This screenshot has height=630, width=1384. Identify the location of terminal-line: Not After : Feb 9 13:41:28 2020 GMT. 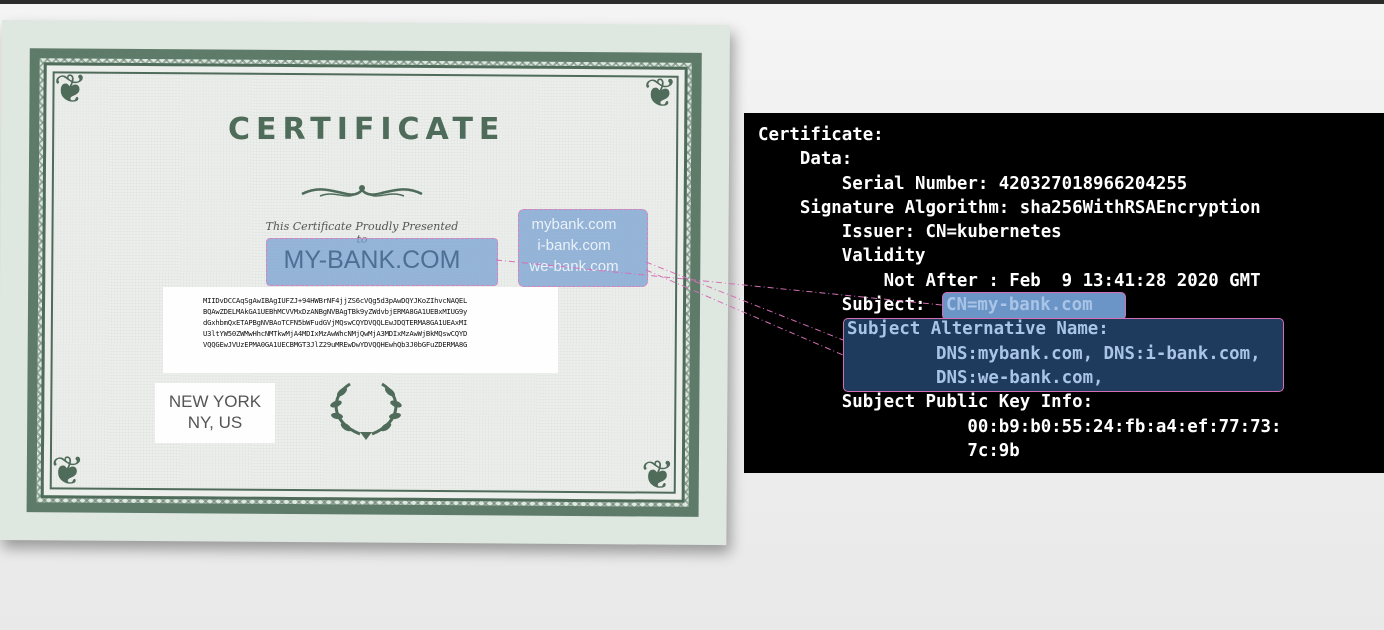
(1009, 281).